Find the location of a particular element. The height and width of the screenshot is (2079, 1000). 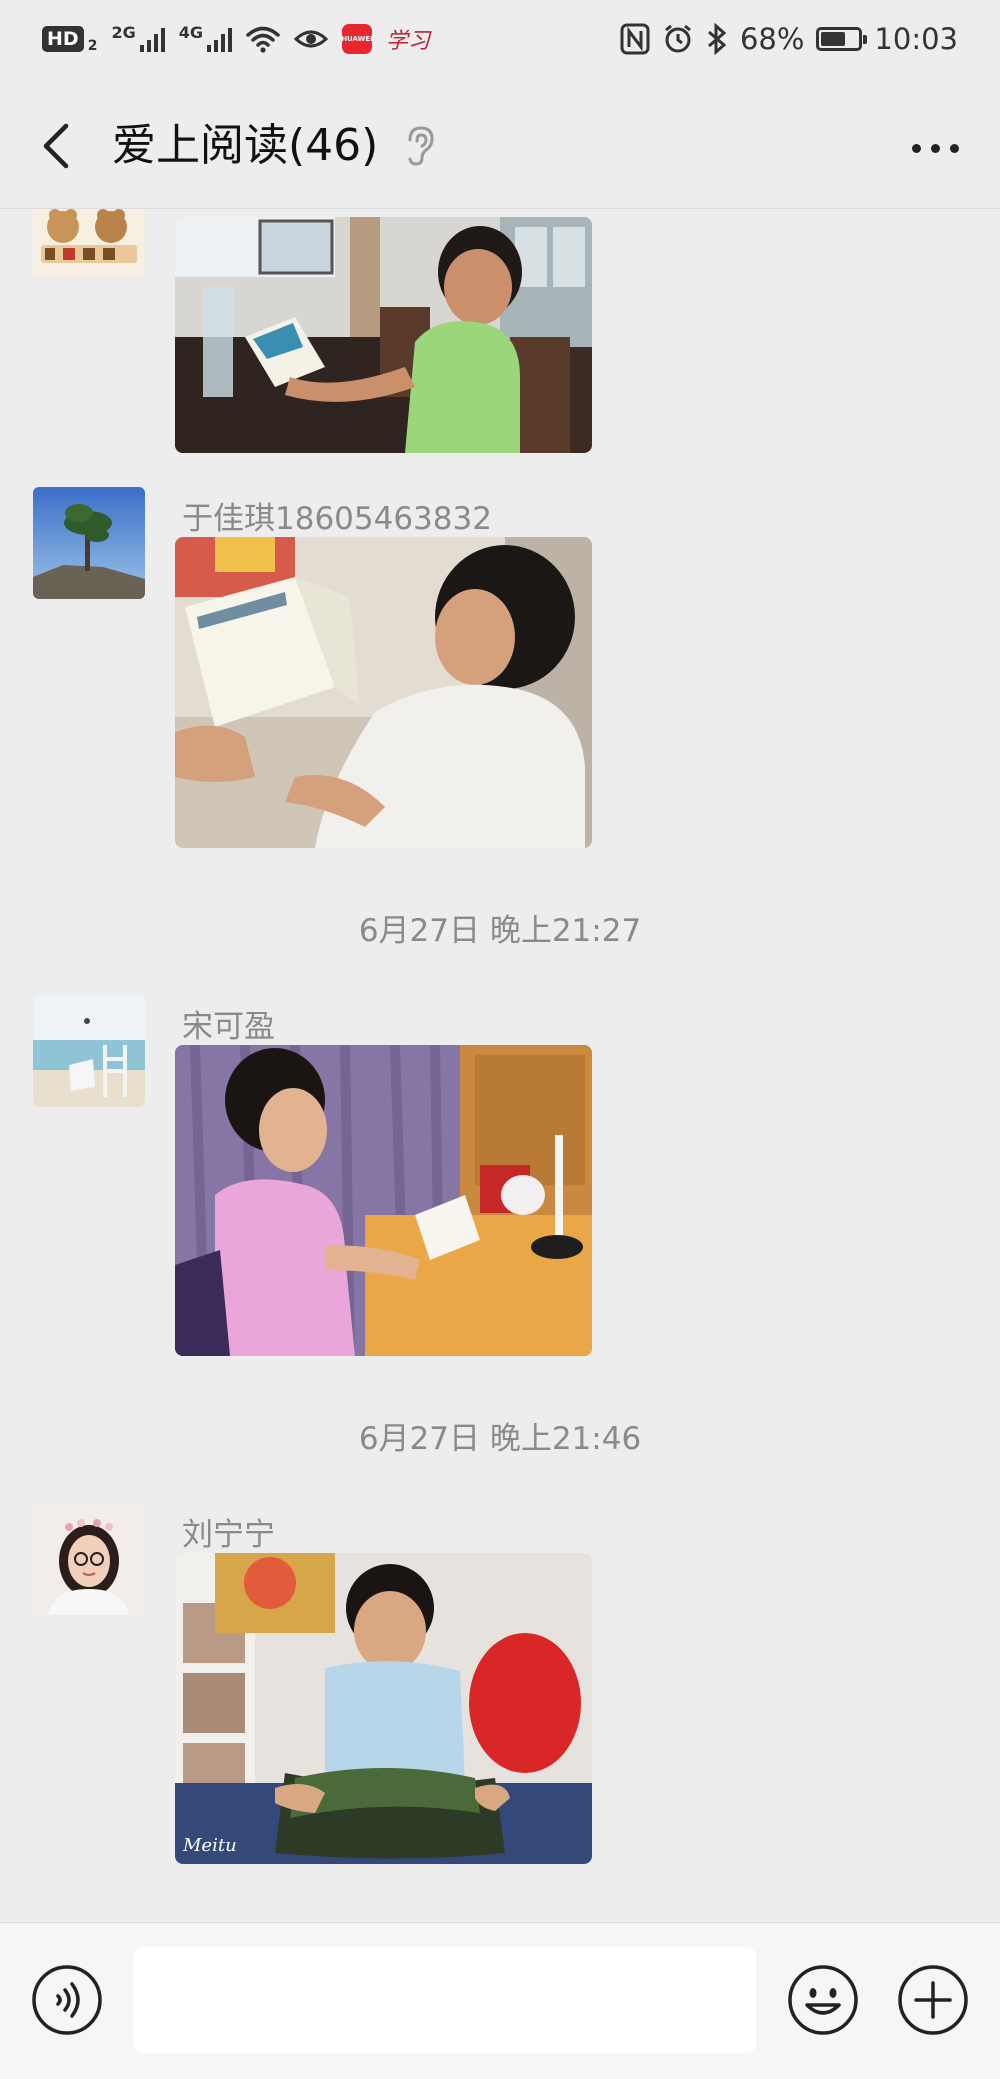

xuexi-app-icon: 学习 is located at coordinates (407, 41).